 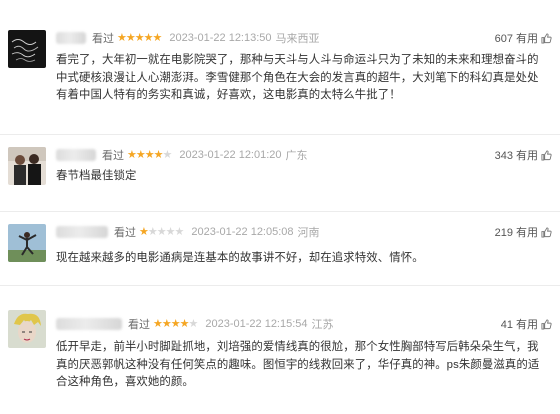 I want to click on review-time: 2023-01-22 12:01:20, so click(x=230, y=155).